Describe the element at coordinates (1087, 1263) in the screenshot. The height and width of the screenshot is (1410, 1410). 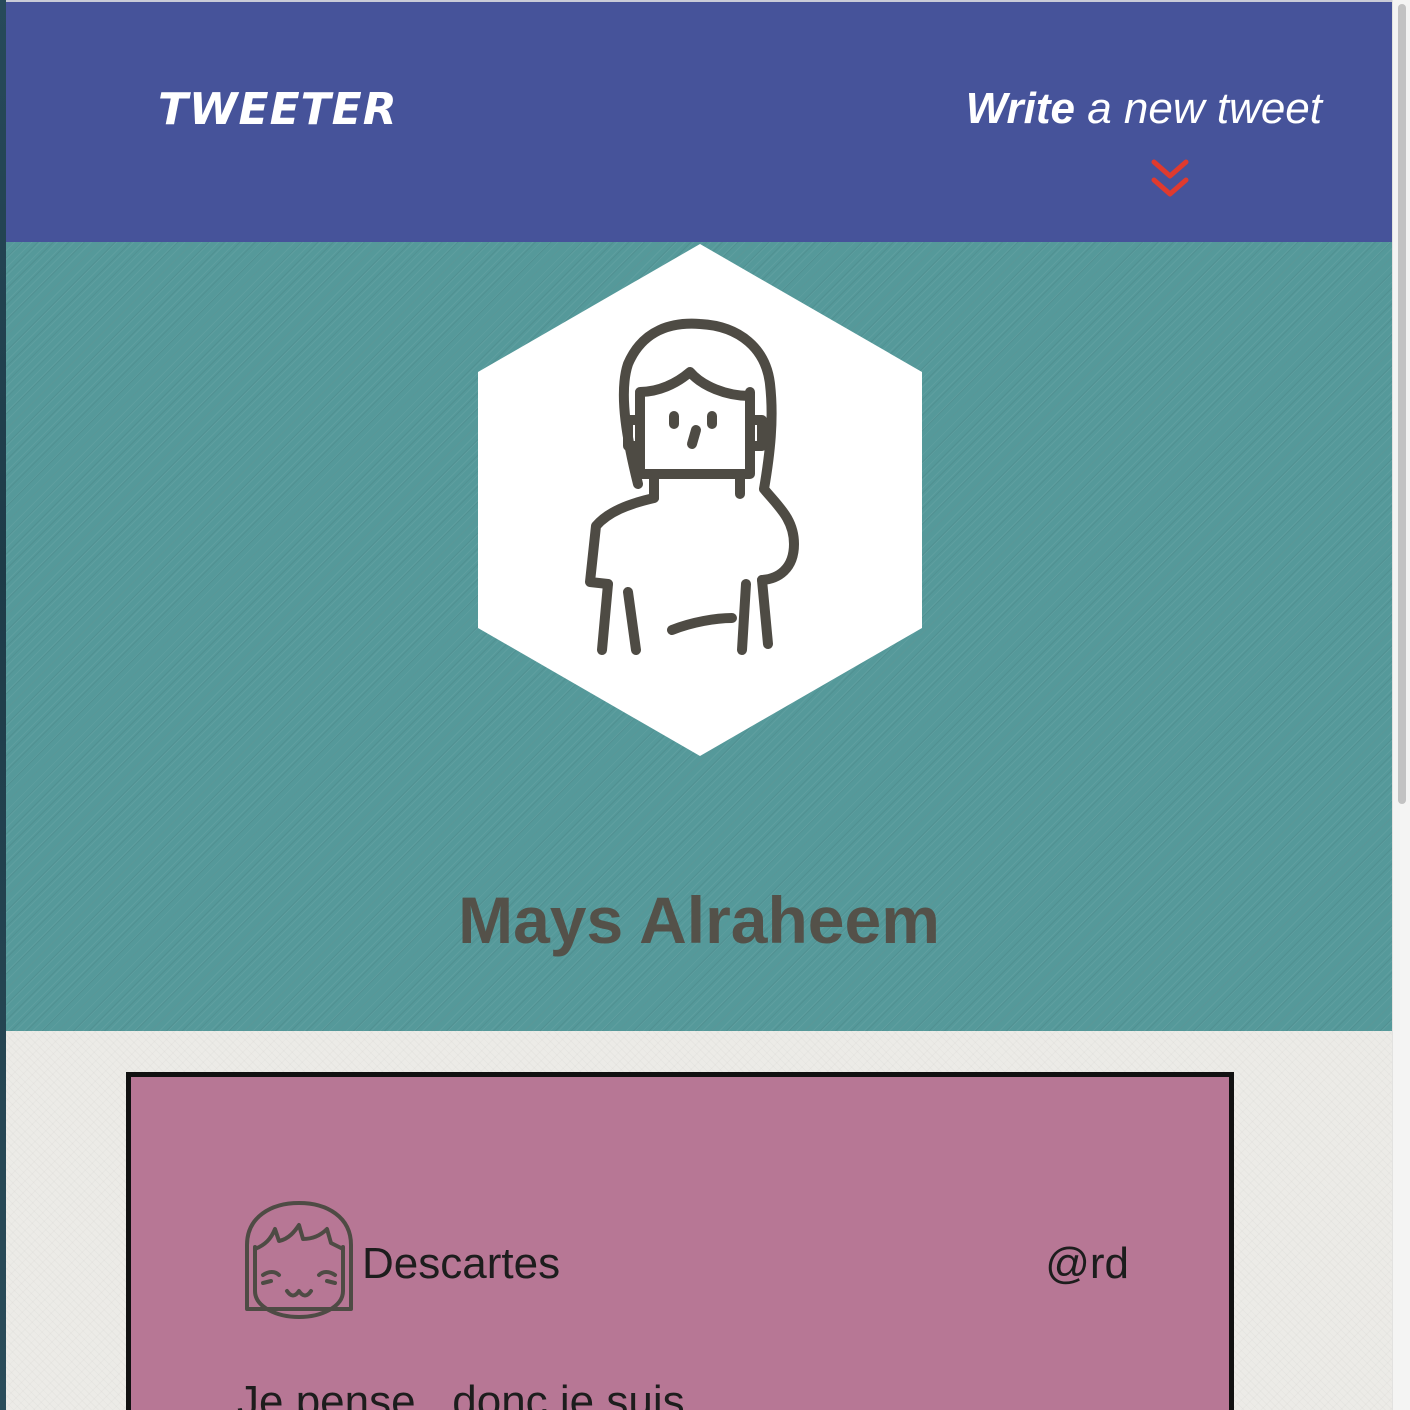
I see `tweet-author-handle: @rd` at that location.